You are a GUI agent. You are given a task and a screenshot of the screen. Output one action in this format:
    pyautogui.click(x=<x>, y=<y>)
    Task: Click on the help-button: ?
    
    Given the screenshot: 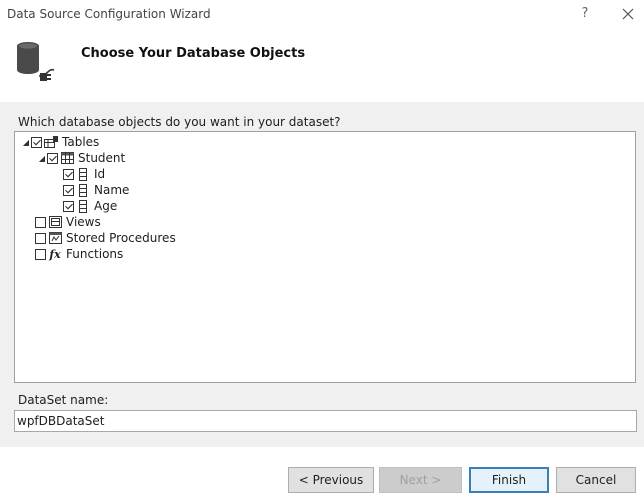 What is the action you would take?
    pyautogui.click(x=585, y=14)
    